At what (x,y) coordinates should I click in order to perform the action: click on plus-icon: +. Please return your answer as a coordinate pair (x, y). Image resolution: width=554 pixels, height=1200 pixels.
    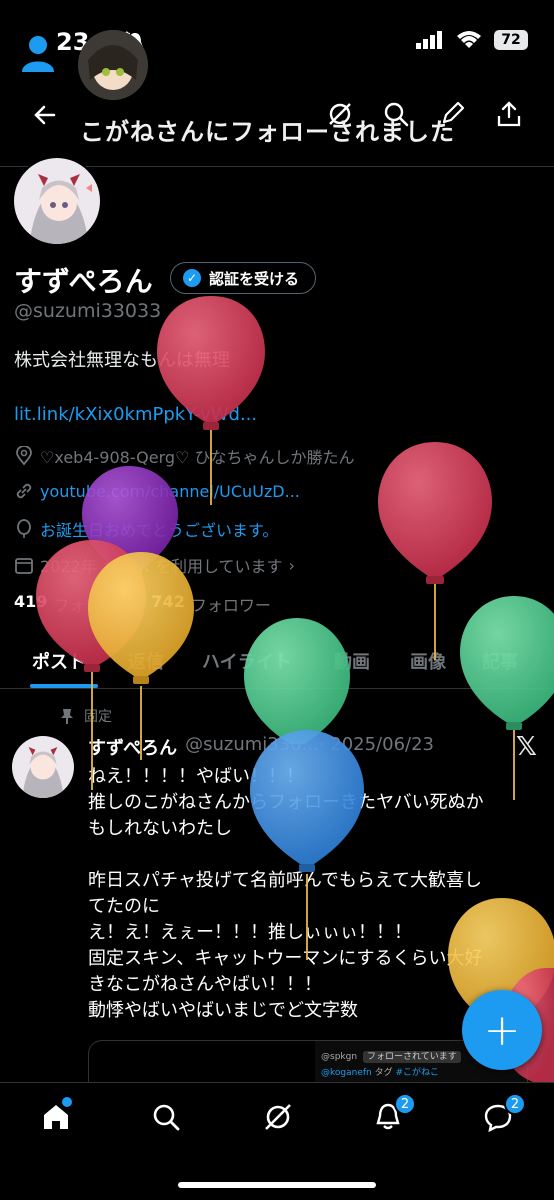
    Looking at the image, I should click on (502, 1030).